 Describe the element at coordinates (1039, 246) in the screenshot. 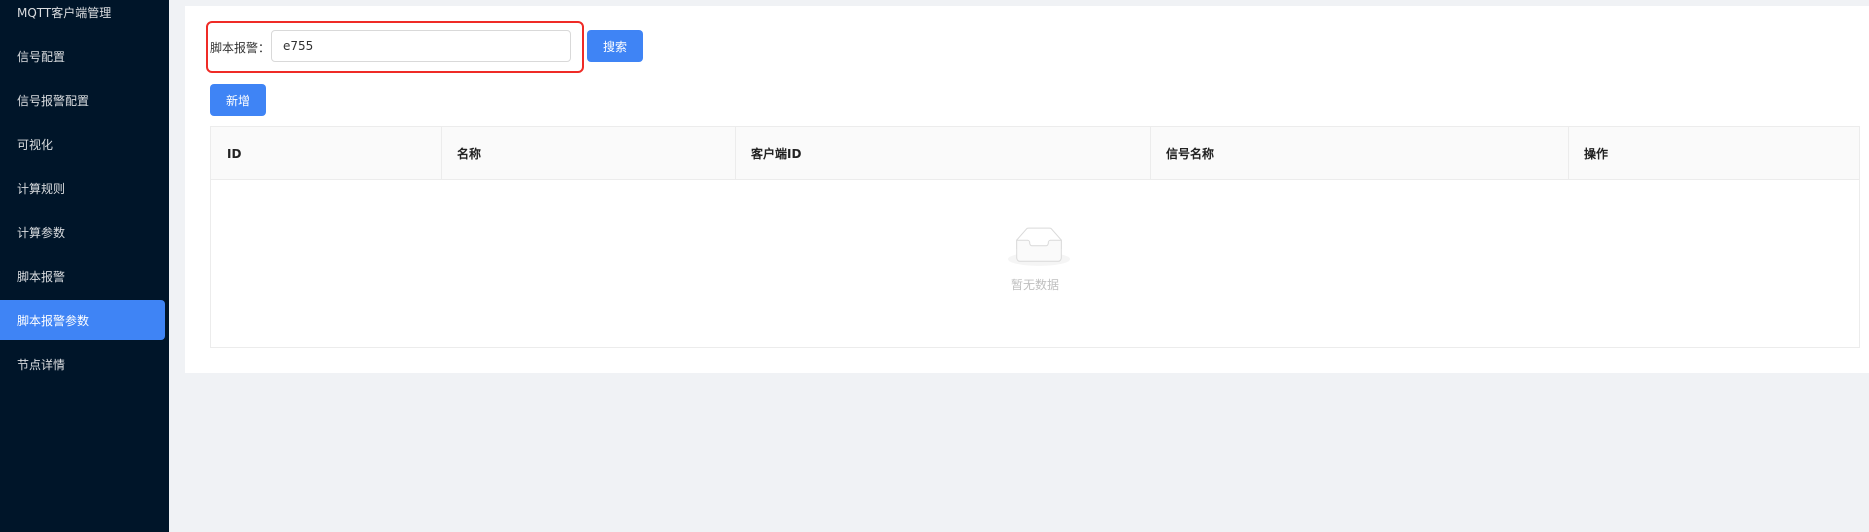

I see `empty-box-icon` at that location.